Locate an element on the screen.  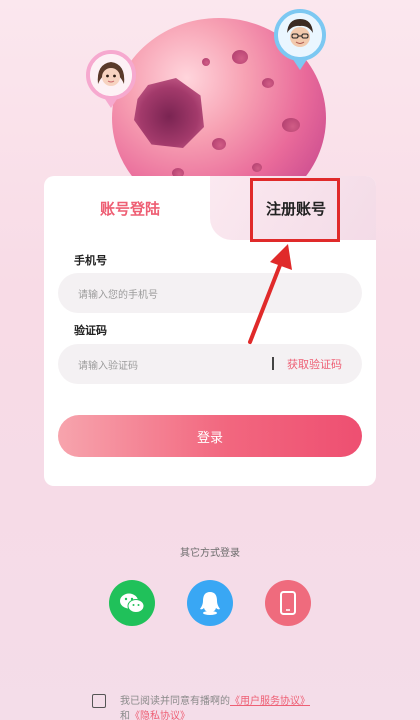
agreement-text: 我已阅读并同意有播啊的《用户服务协议》 和《隐私协议》 is located at coordinates (260, 707).